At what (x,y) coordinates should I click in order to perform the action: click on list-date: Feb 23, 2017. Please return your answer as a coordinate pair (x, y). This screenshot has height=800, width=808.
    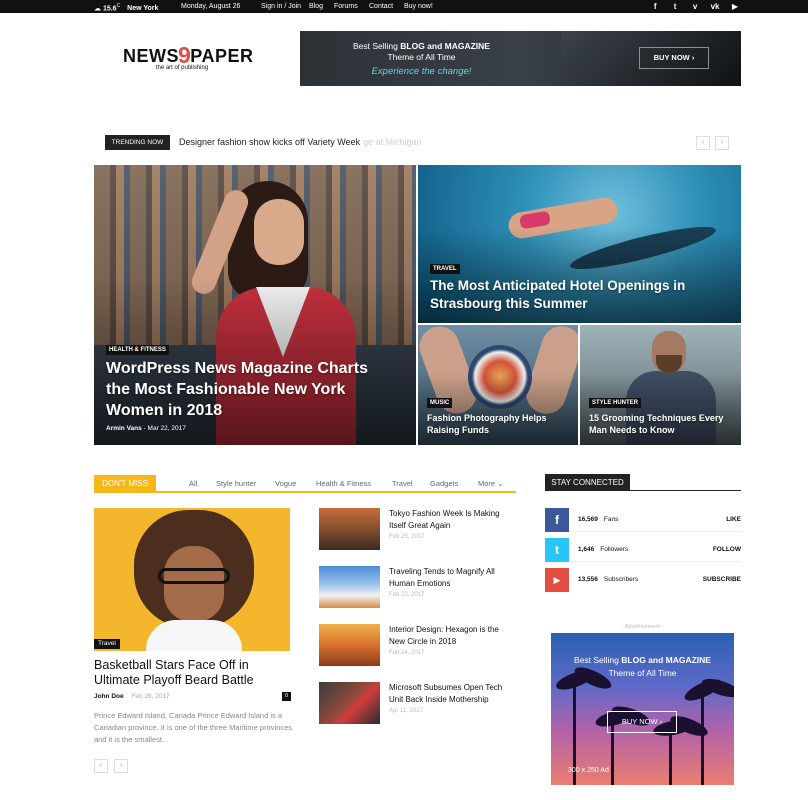
    Looking at the image, I should click on (407, 595).